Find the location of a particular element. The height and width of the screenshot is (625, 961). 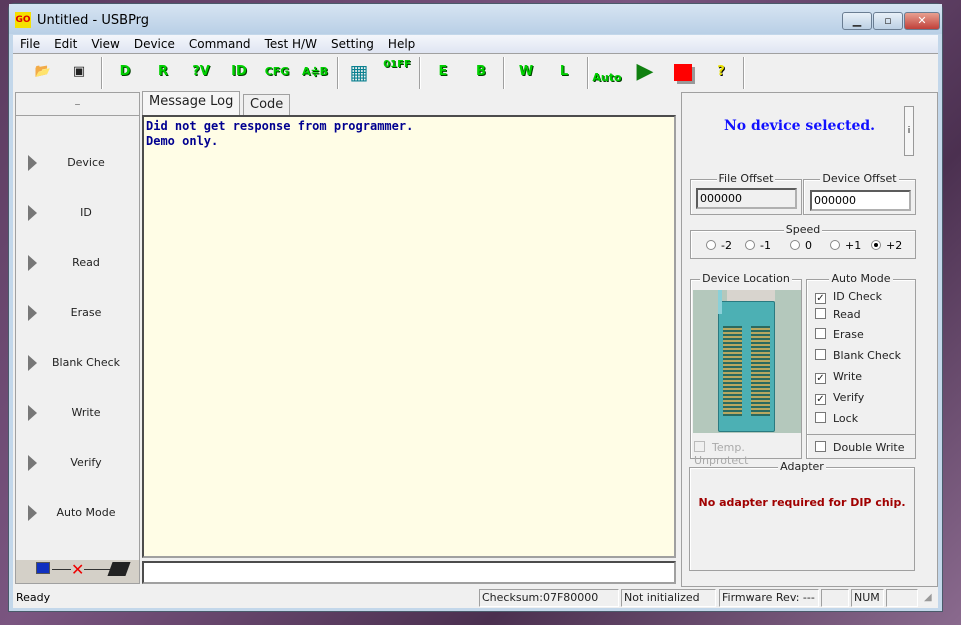

erase-button: E is located at coordinates (443, 73).